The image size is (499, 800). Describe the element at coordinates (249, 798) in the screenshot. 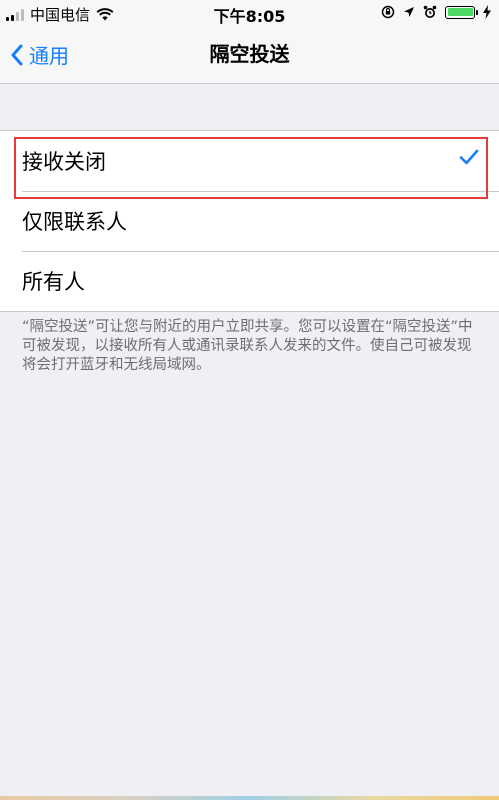

I see `bottom-strip` at that location.